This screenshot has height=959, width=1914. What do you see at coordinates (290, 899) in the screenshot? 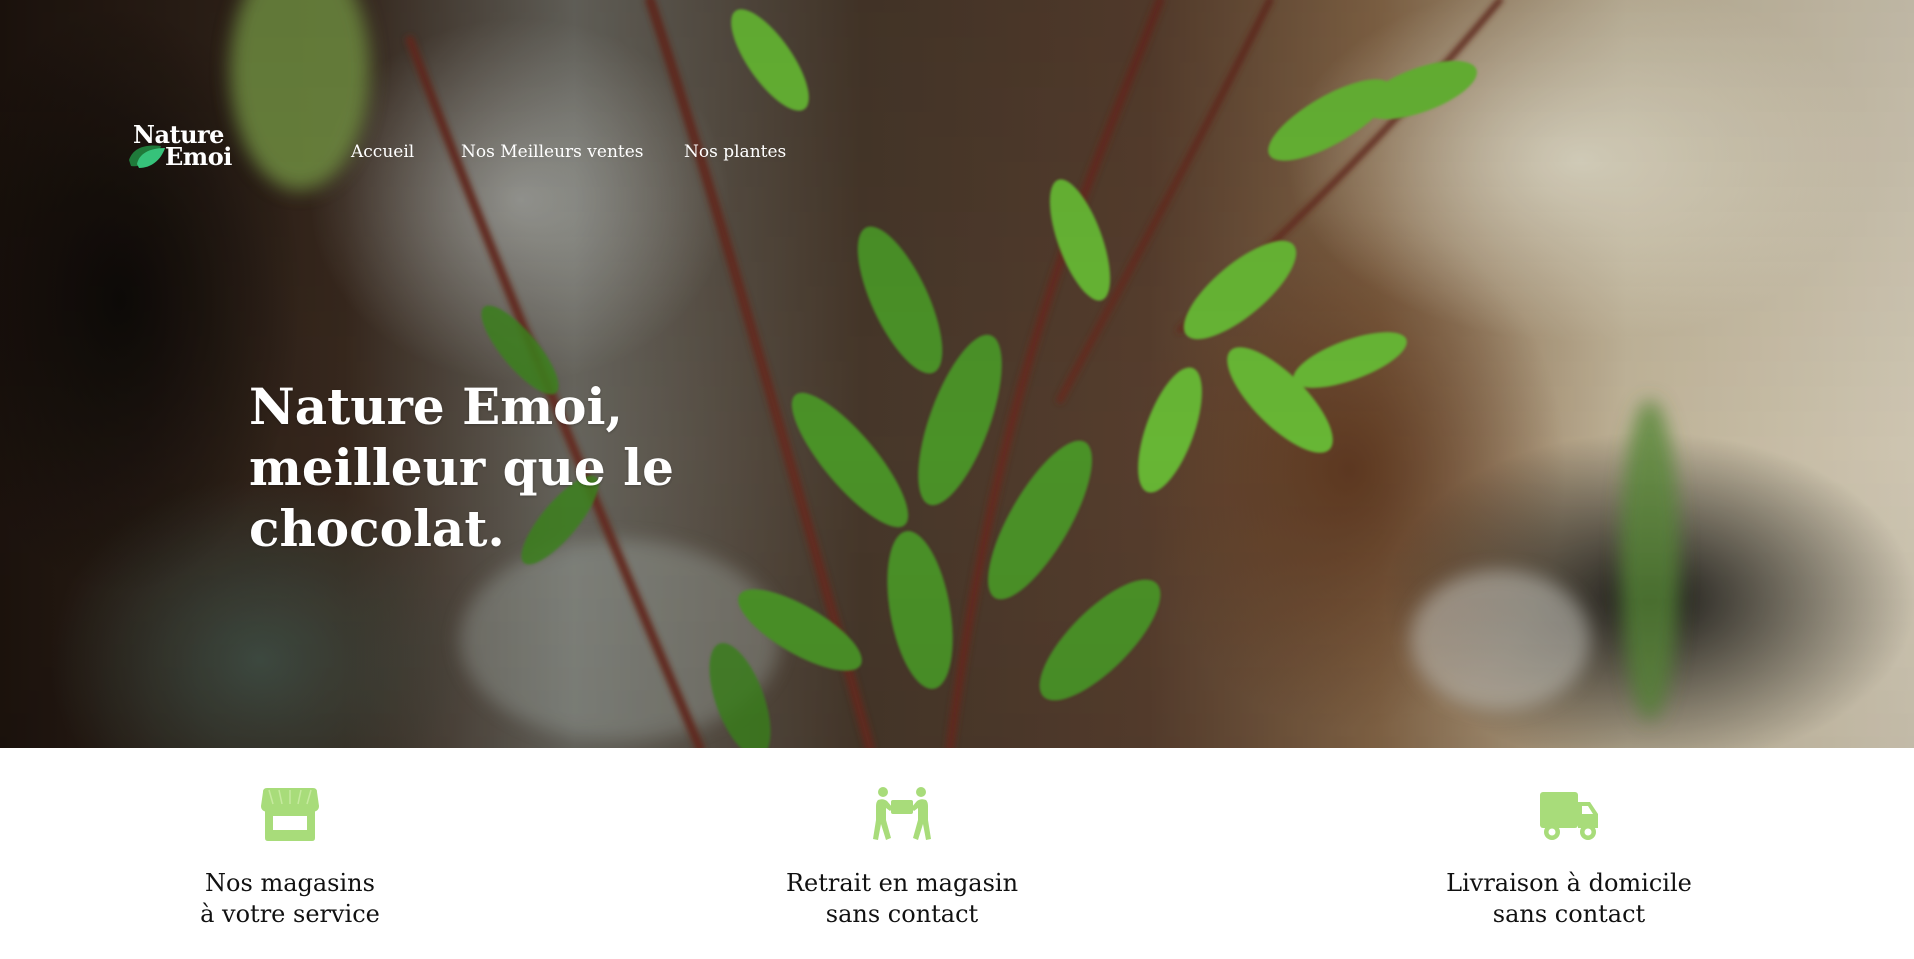
I see `feature-label: Nos magasins à votre service` at bounding box center [290, 899].